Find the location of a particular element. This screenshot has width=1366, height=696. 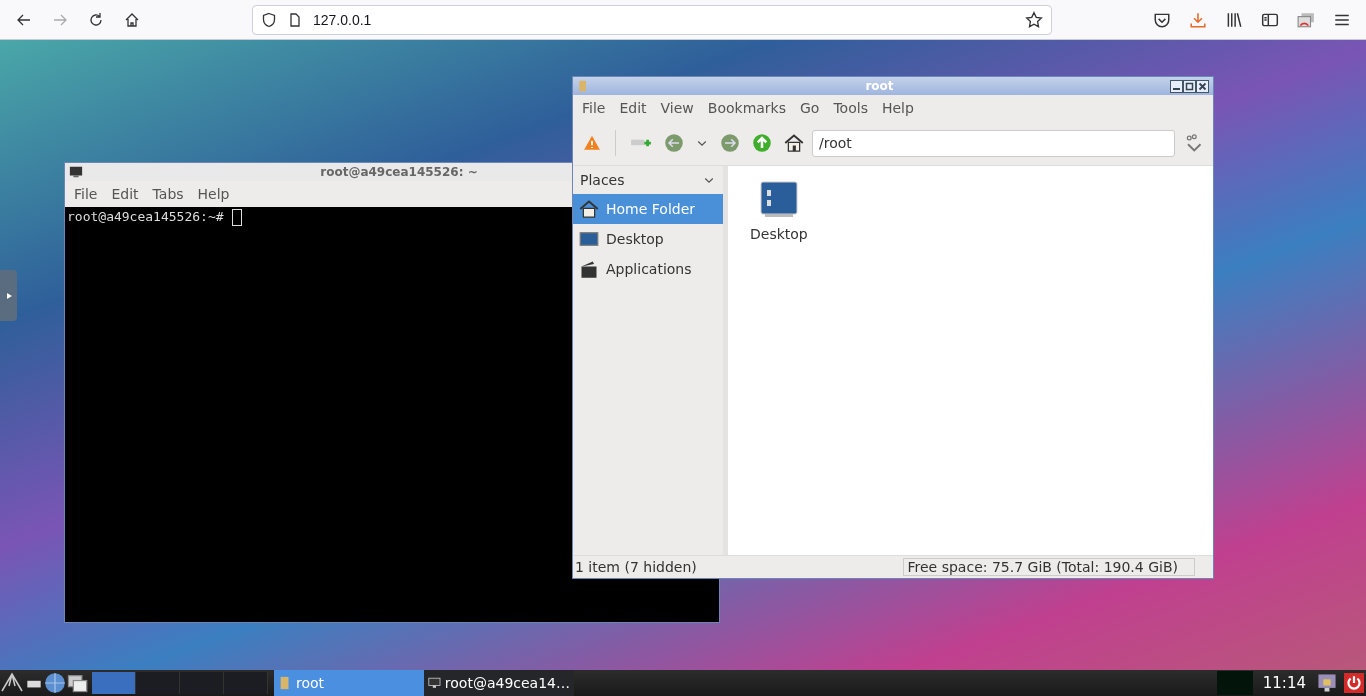

right-arrow-circle-icon is located at coordinates (730, 143).